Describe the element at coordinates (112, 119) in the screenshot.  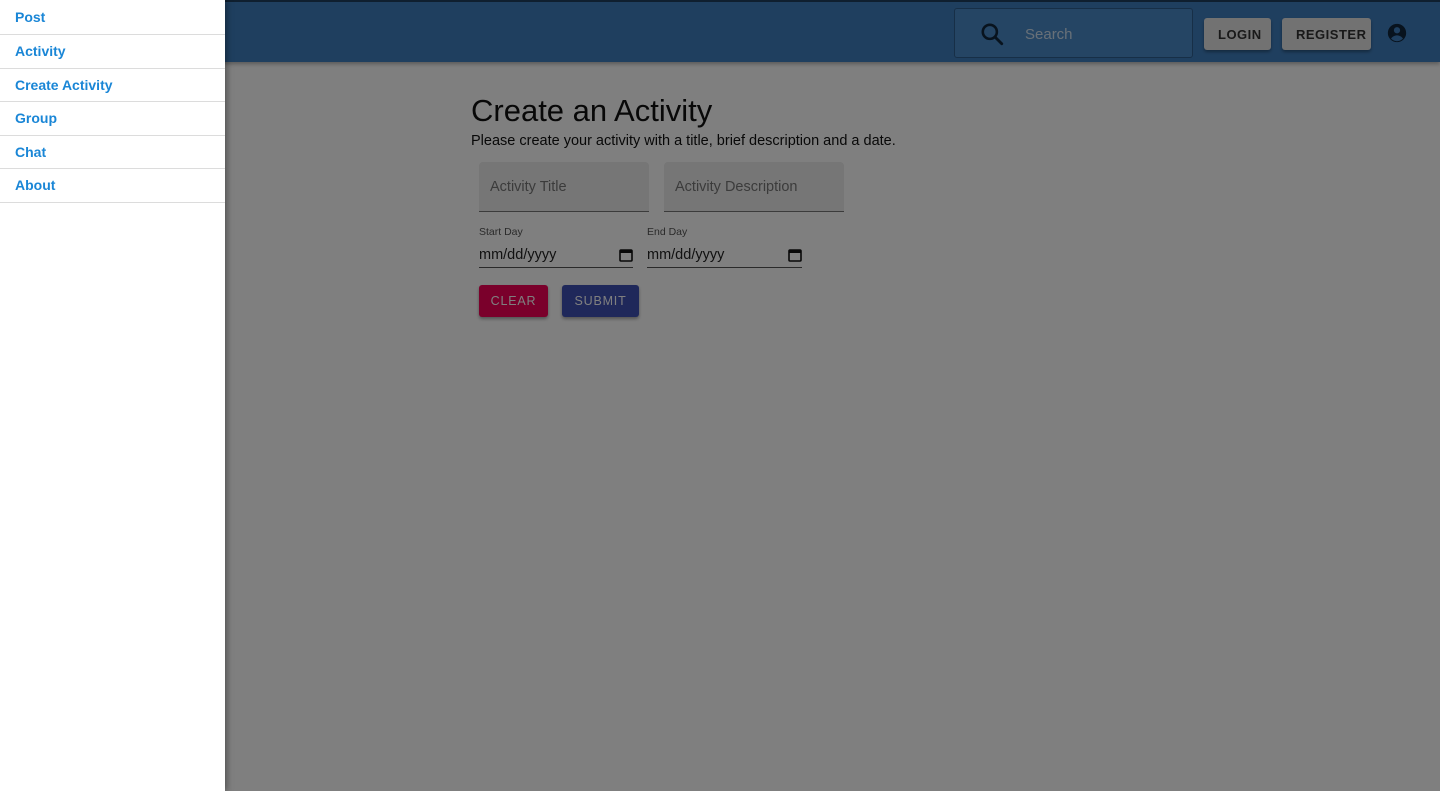
I see `drawer-item-group: Group` at that location.